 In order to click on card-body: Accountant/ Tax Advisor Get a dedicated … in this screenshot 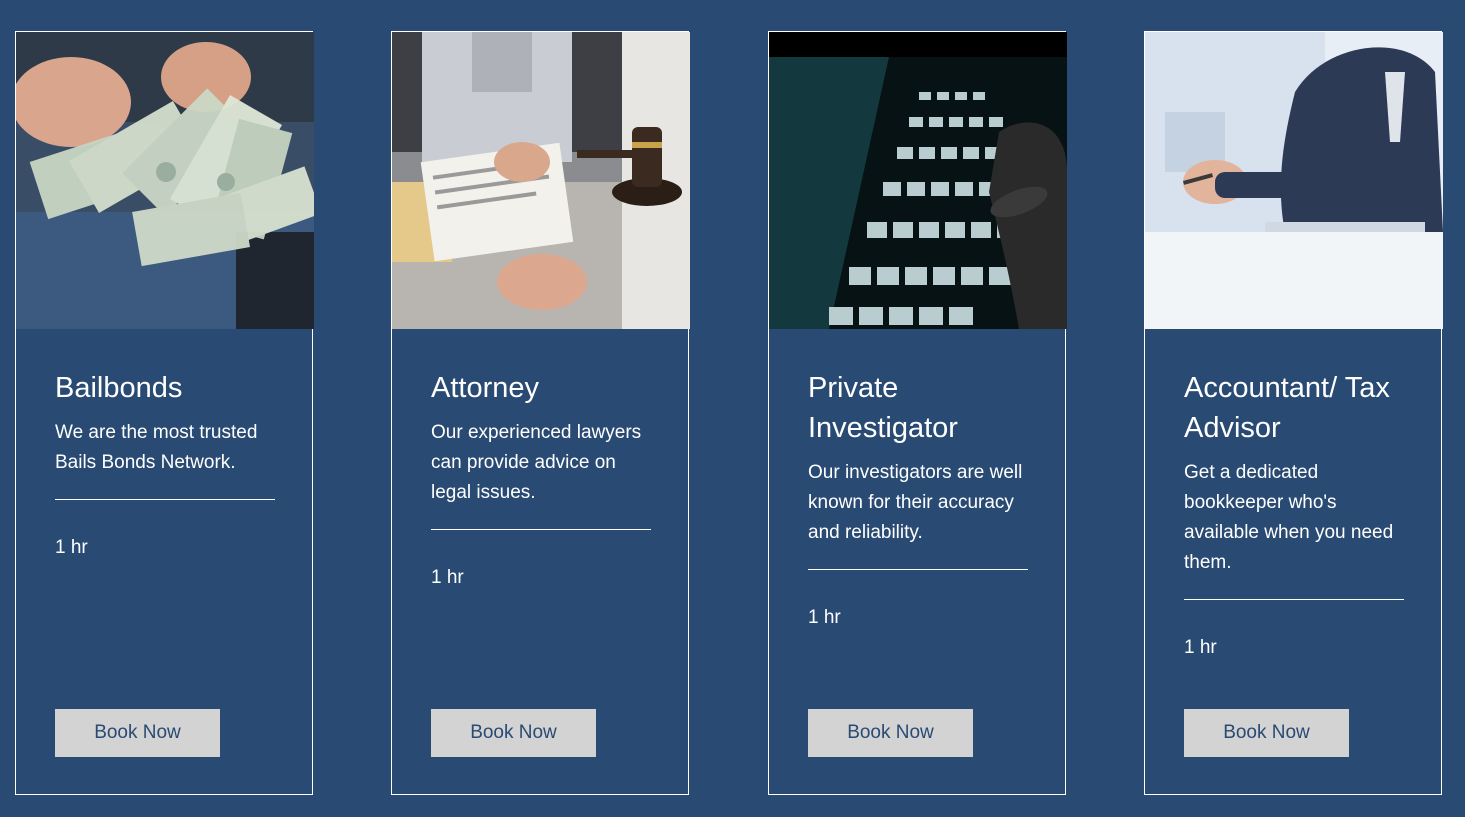, I will do `click(1295, 515)`.